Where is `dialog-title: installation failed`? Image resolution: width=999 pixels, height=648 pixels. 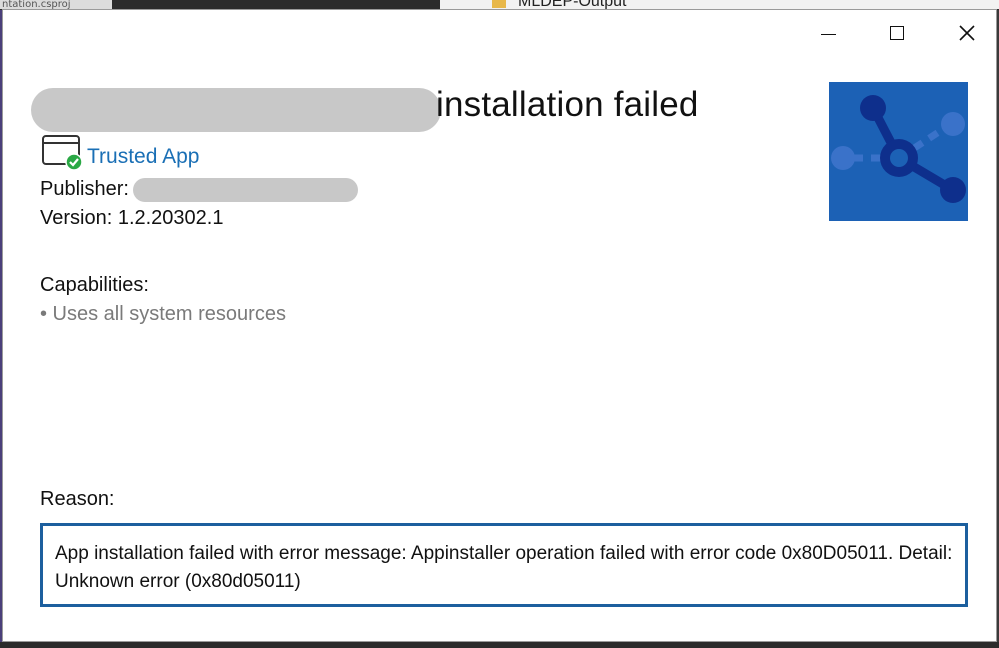 dialog-title: installation failed is located at coordinates (567, 104).